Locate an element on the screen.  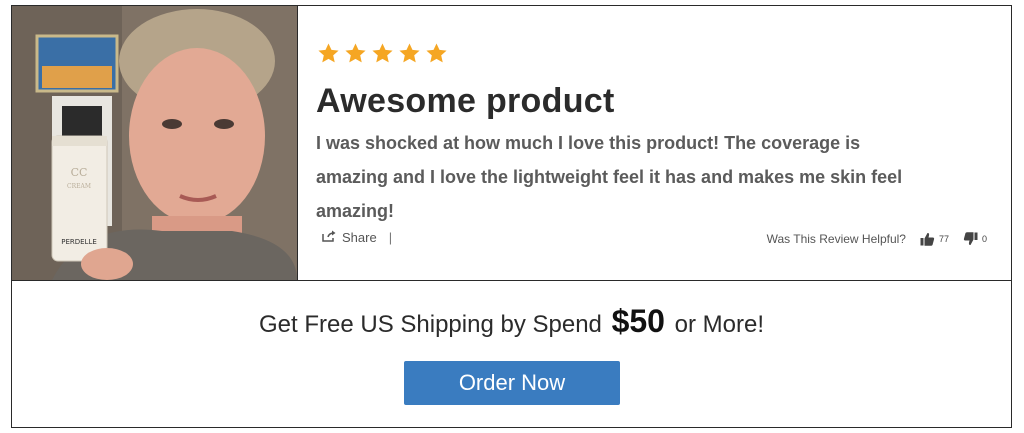
share-label: Share is located at coordinates (359, 237).